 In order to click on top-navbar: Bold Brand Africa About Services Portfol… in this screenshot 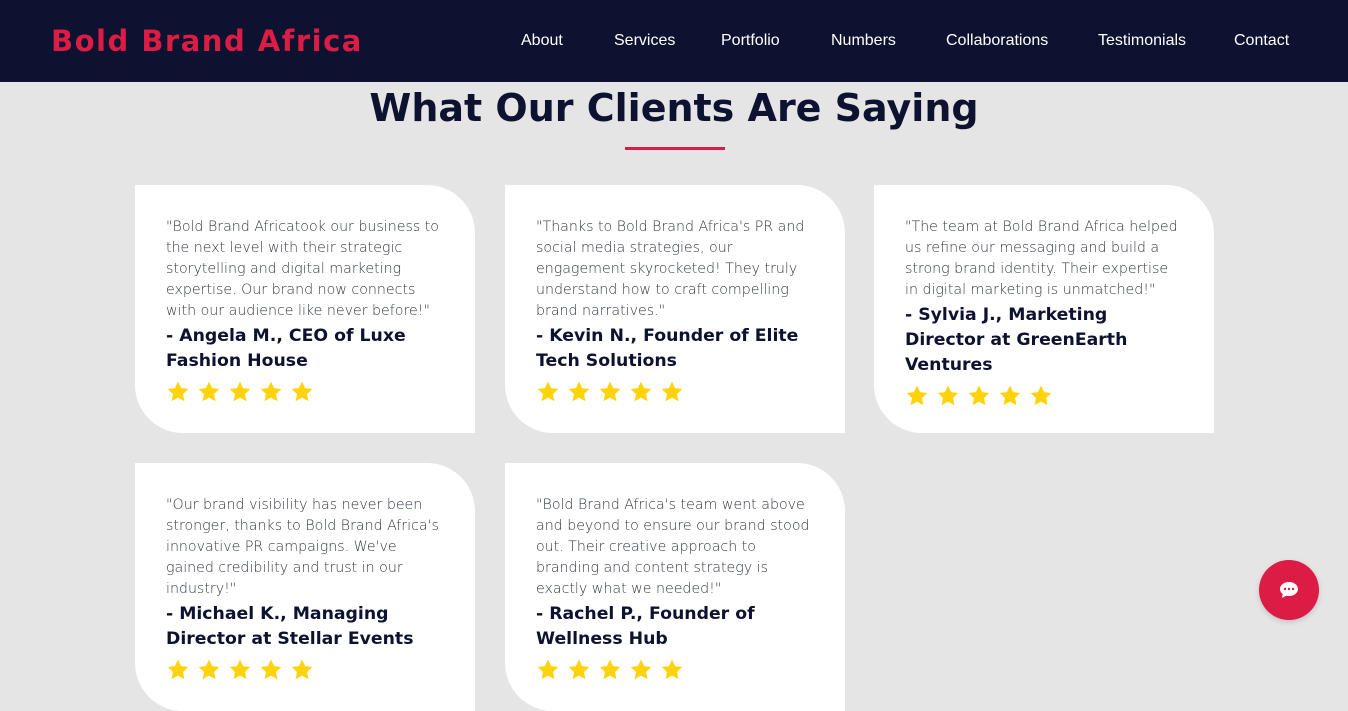, I will do `click(674, 41)`.